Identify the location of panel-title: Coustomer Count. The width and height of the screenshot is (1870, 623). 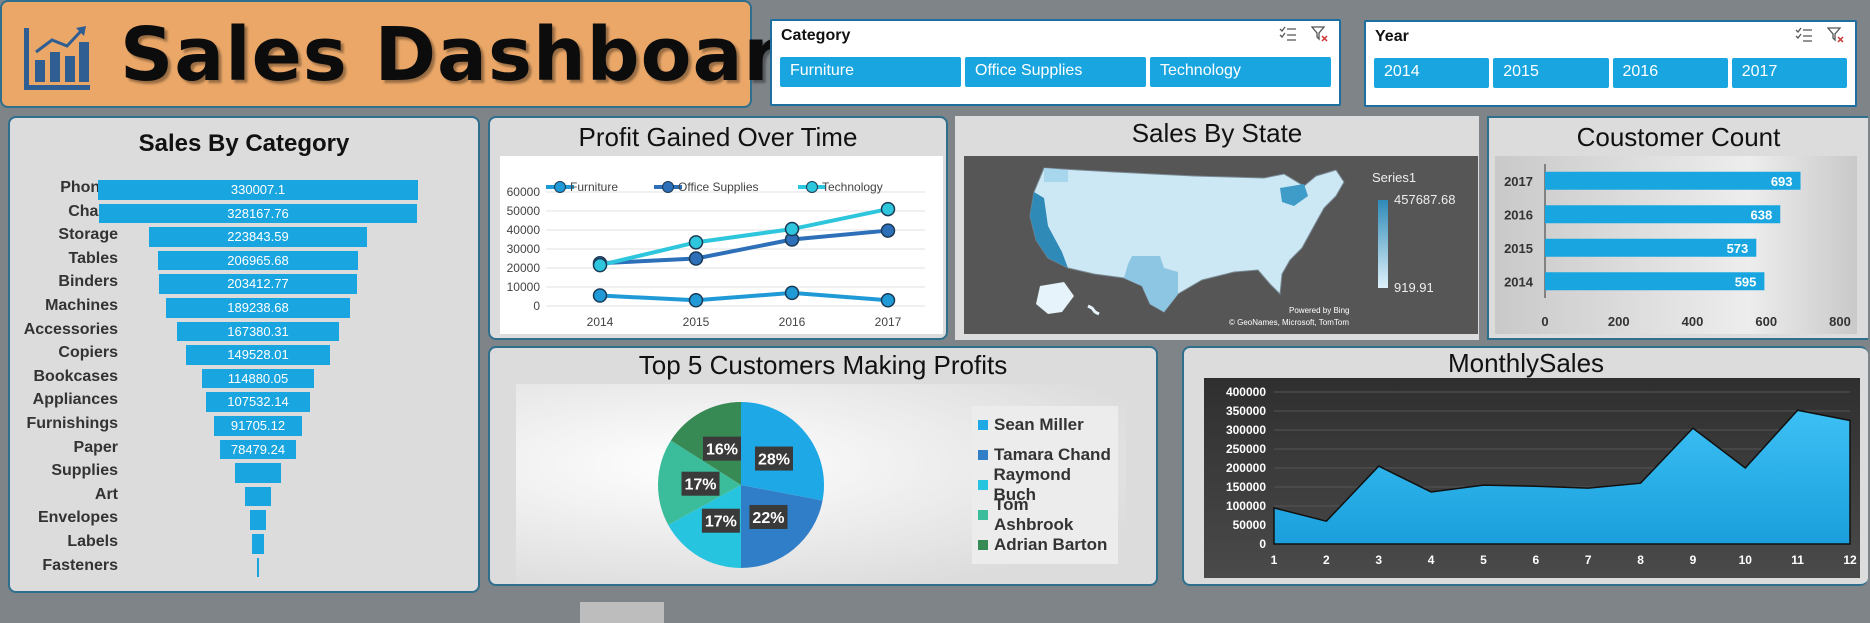
(1678, 137).